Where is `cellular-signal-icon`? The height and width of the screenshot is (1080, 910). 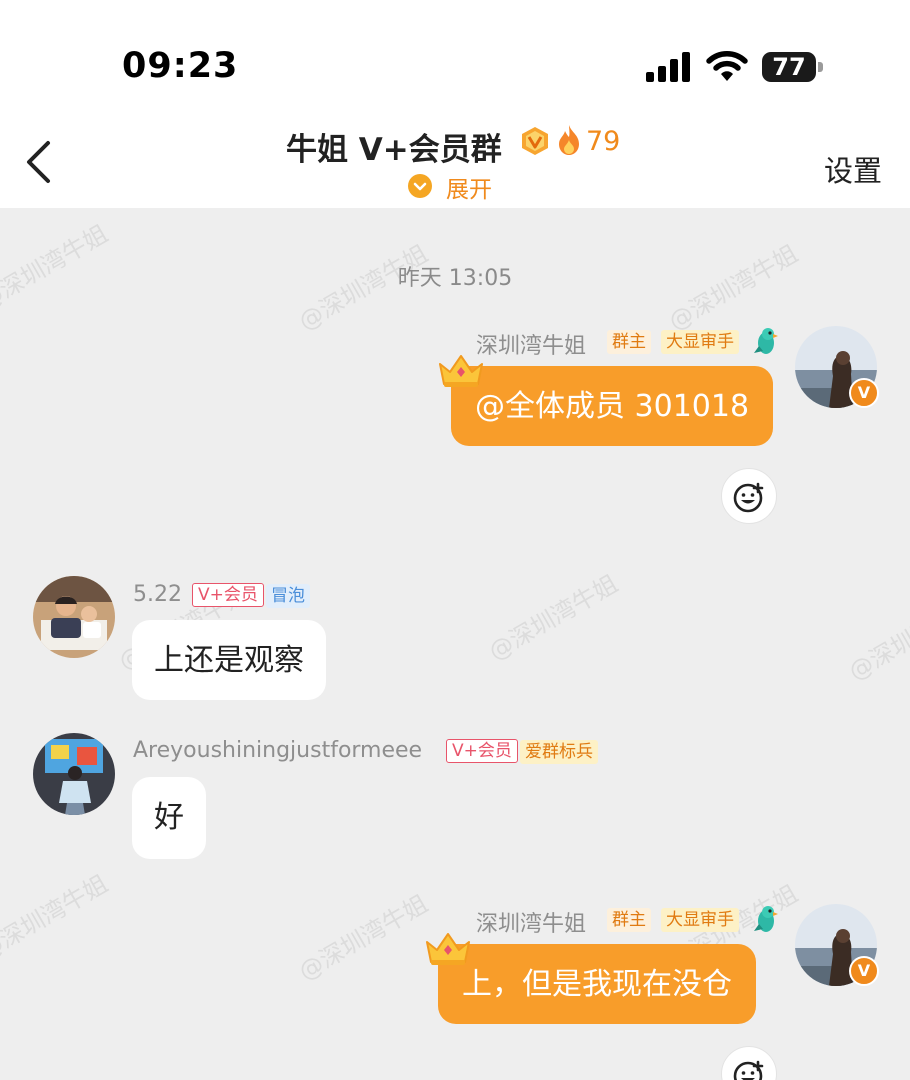
cellular-signal-icon is located at coordinates (668, 67).